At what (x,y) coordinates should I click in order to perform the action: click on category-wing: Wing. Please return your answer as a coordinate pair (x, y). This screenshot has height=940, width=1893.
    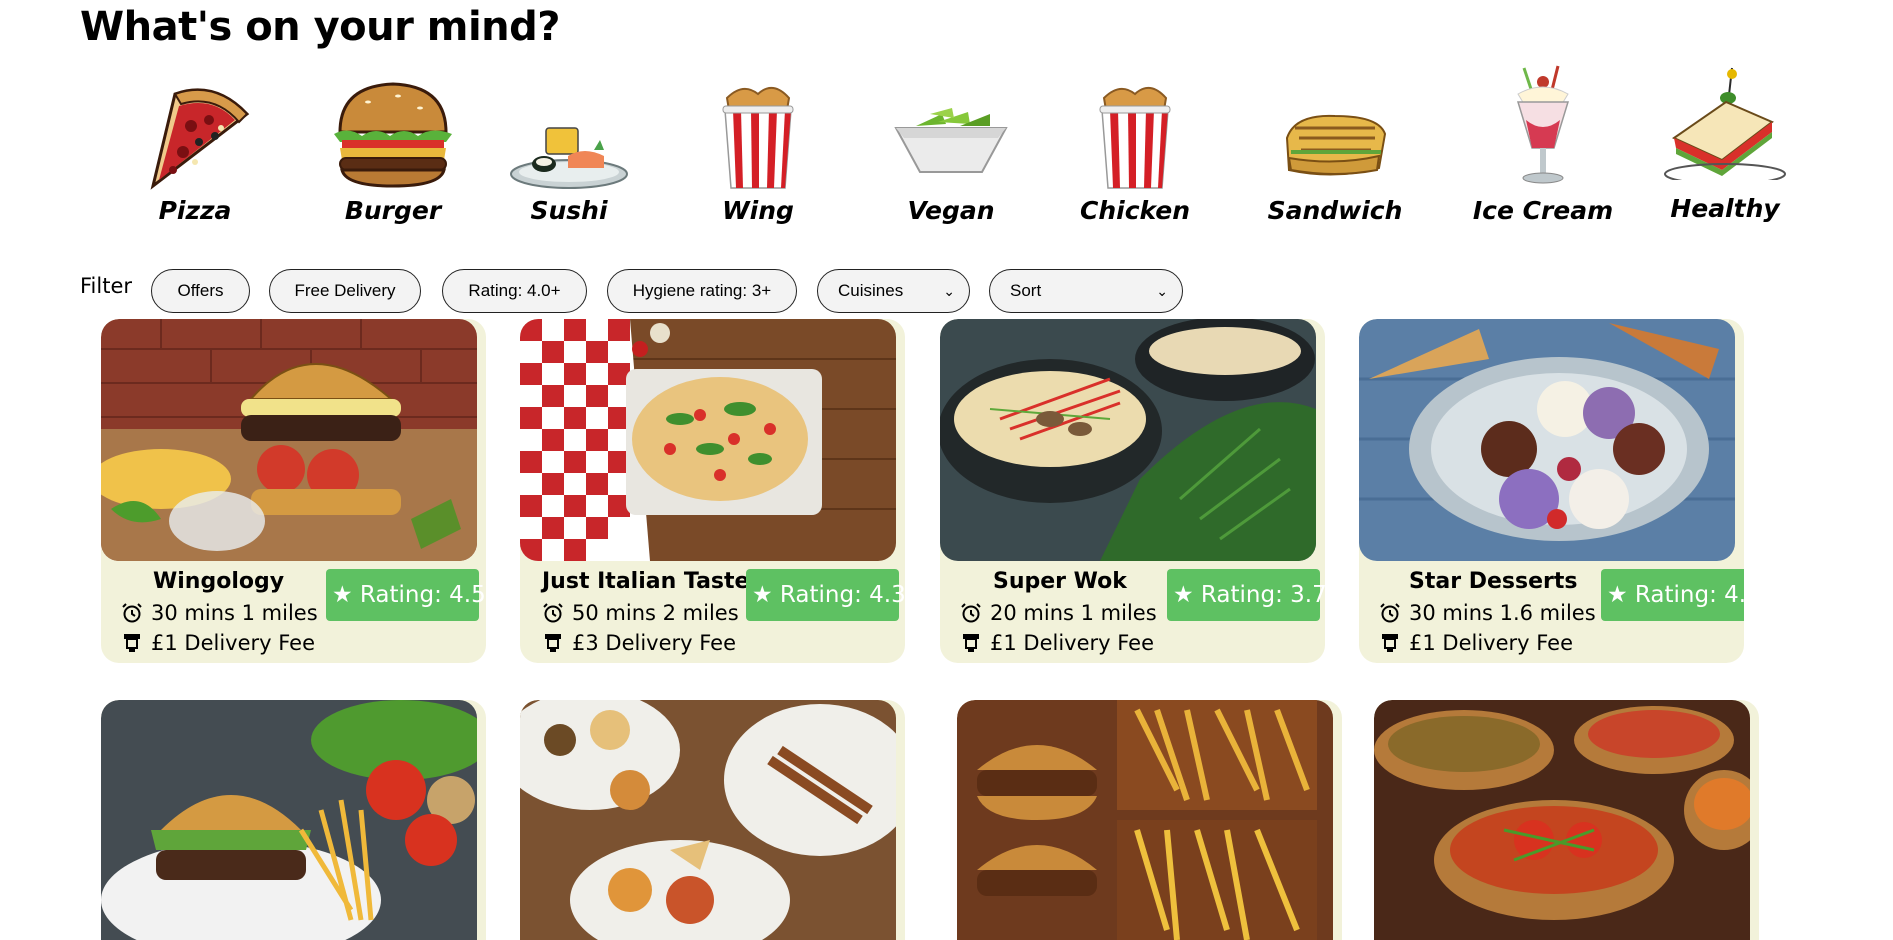
    Looking at the image, I should click on (758, 156).